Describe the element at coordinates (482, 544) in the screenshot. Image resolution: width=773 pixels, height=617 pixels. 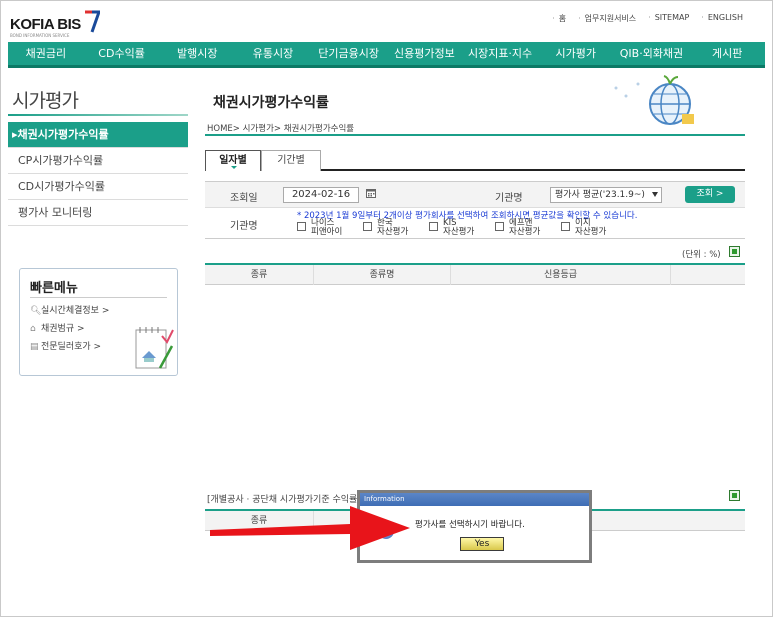
I see `dialog-yes-button: Yes` at that location.